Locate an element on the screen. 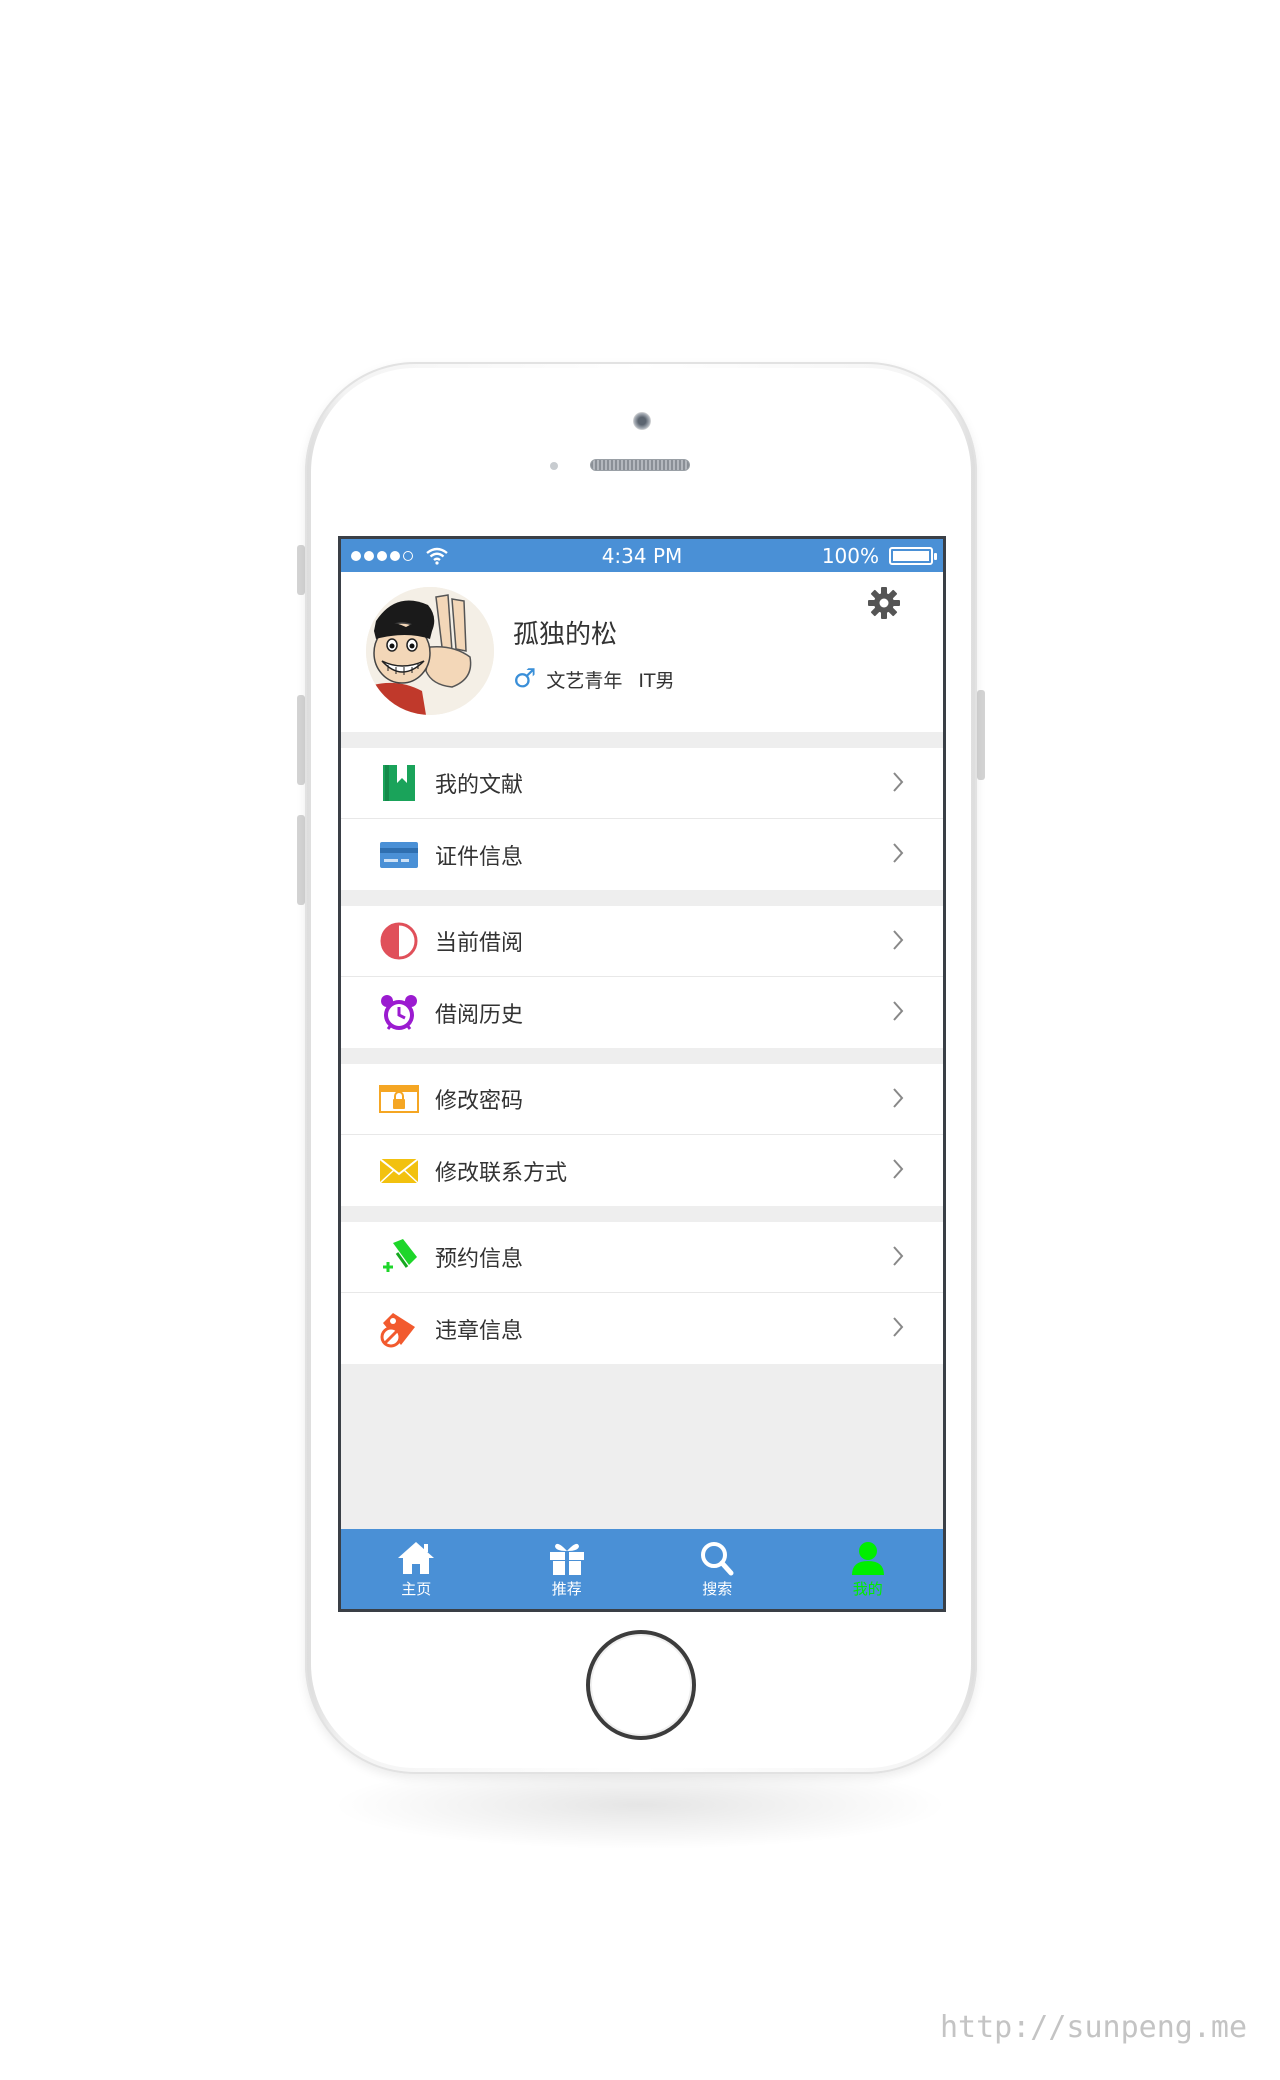 Image resolution: width=1280 pixels, height=2080 pixels. menu-group: 修改密码 修改联系方式 is located at coordinates (642, 1135).